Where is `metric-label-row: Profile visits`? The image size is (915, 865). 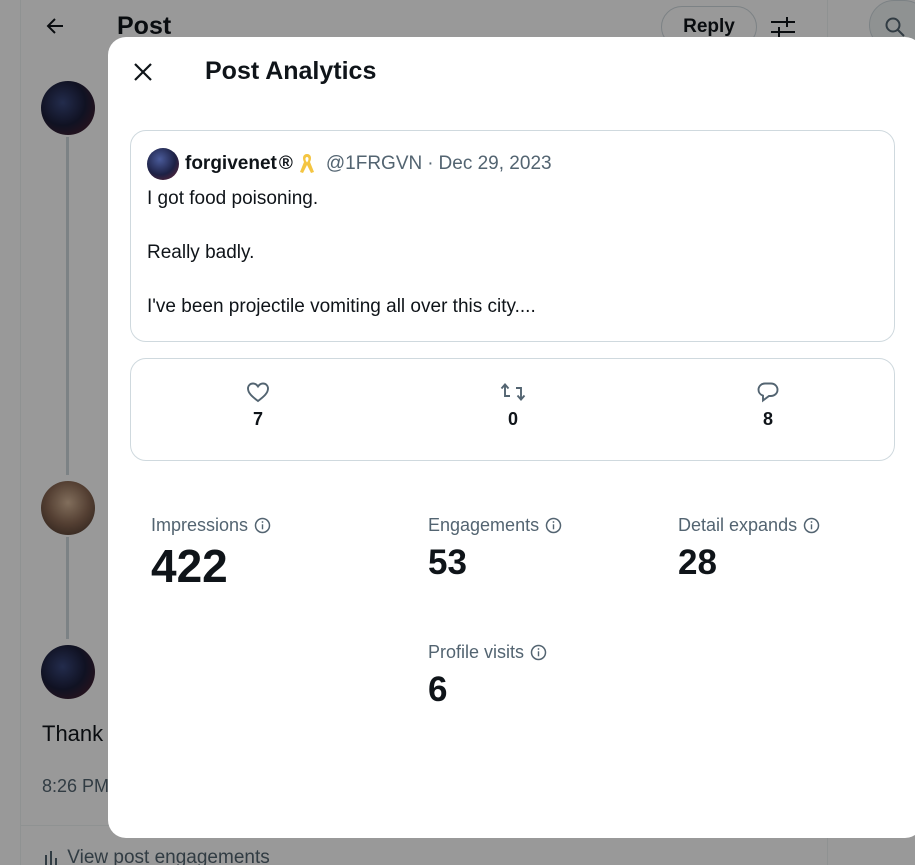
metric-label-row: Profile visits is located at coordinates (487, 652).